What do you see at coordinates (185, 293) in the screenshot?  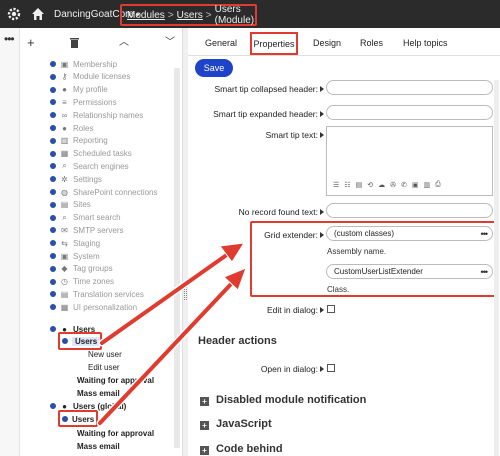 I see `splitter-grip-icon` at bounding box center [185, 293].